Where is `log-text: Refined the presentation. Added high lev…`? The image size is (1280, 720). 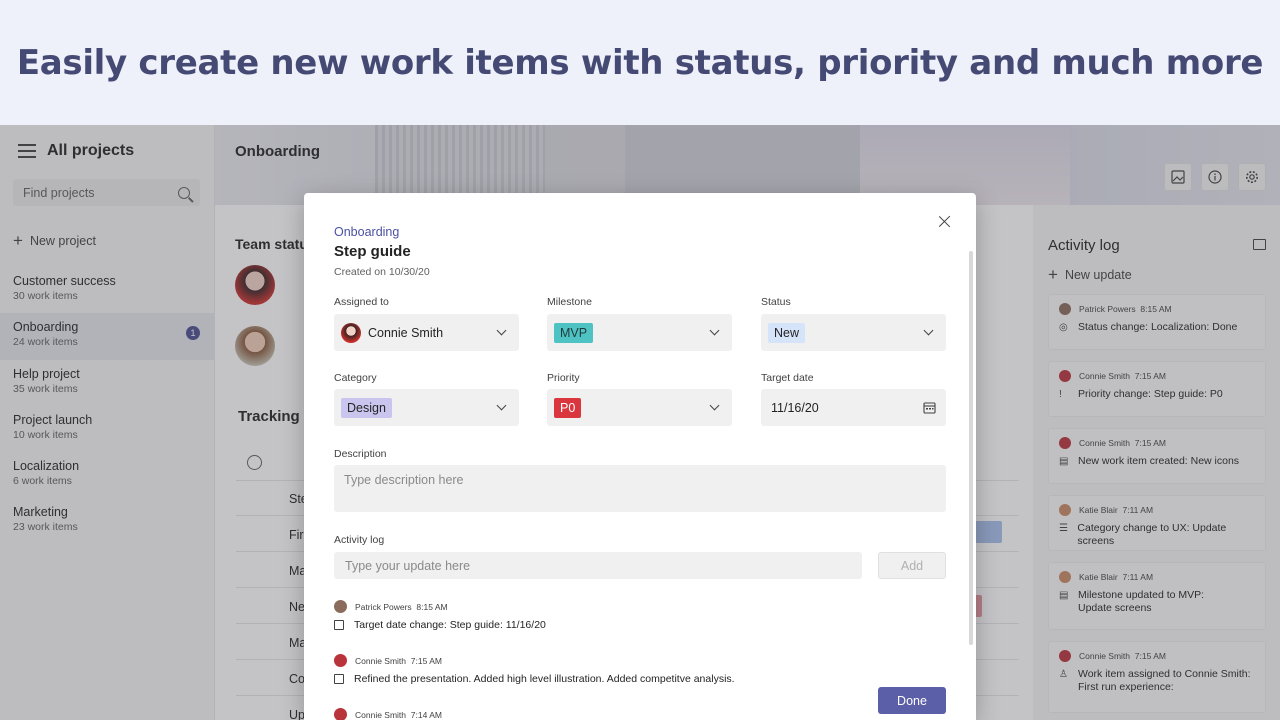
log-text: Refined the presentation. Added high lev… is located at coordinates (544, 679).